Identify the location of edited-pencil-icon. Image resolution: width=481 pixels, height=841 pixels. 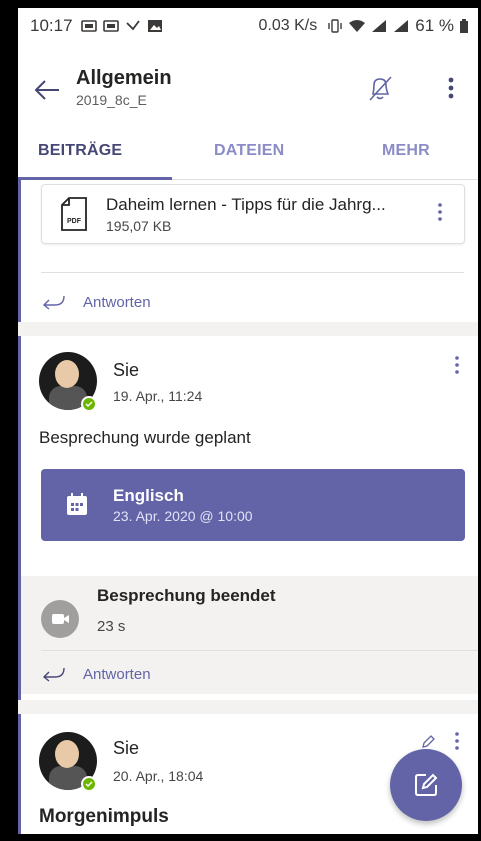
(428, 741).